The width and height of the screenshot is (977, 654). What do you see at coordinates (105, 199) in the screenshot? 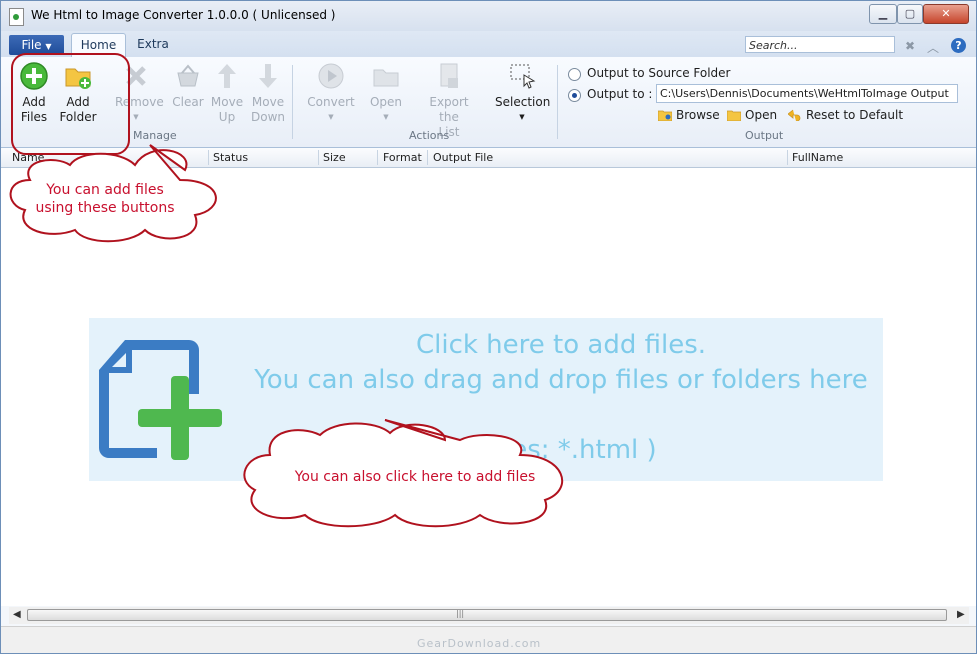
I see `top-callout-text: You can add files using these buttons` at bounding box center [105, 199].